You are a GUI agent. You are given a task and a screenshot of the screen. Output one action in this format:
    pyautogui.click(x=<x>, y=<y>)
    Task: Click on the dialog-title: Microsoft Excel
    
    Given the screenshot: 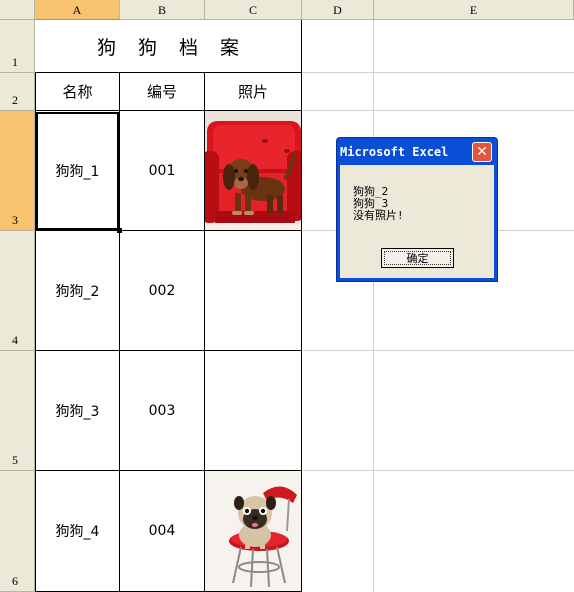 What is the action you would take?
    pyautogui.click(x=394, y=152)
    